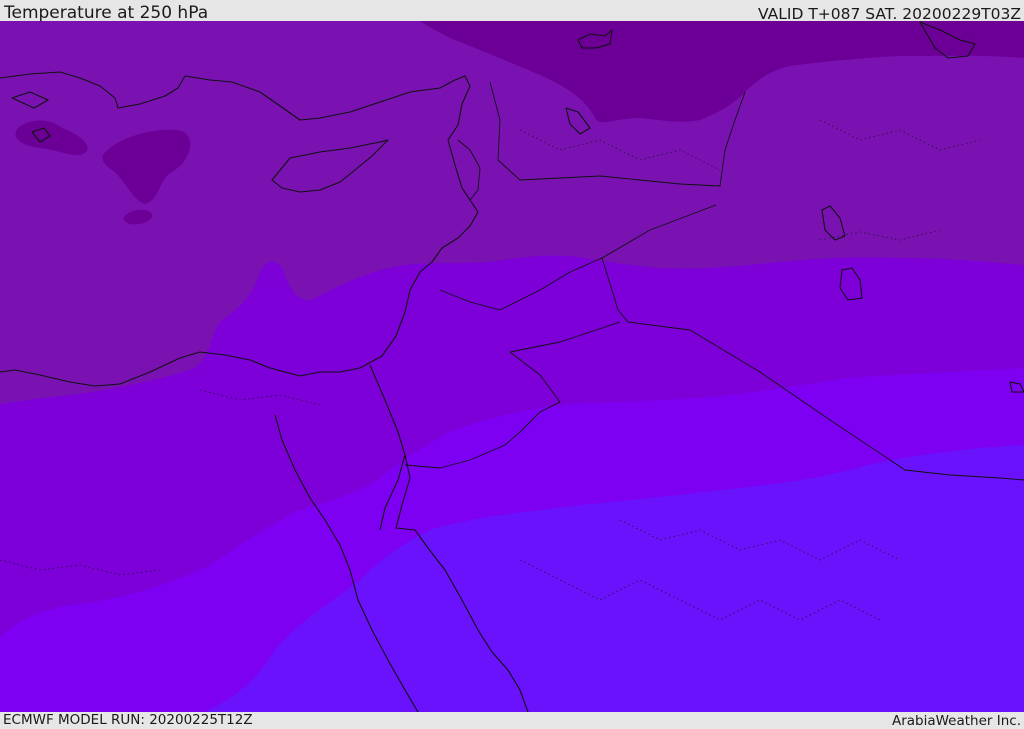 This screenshot has height=729, width=1024. Describe the element at coordinates (956, 721) in the screenshot. I see `provider-credit: ArabiaWeather Inc.` at that location.